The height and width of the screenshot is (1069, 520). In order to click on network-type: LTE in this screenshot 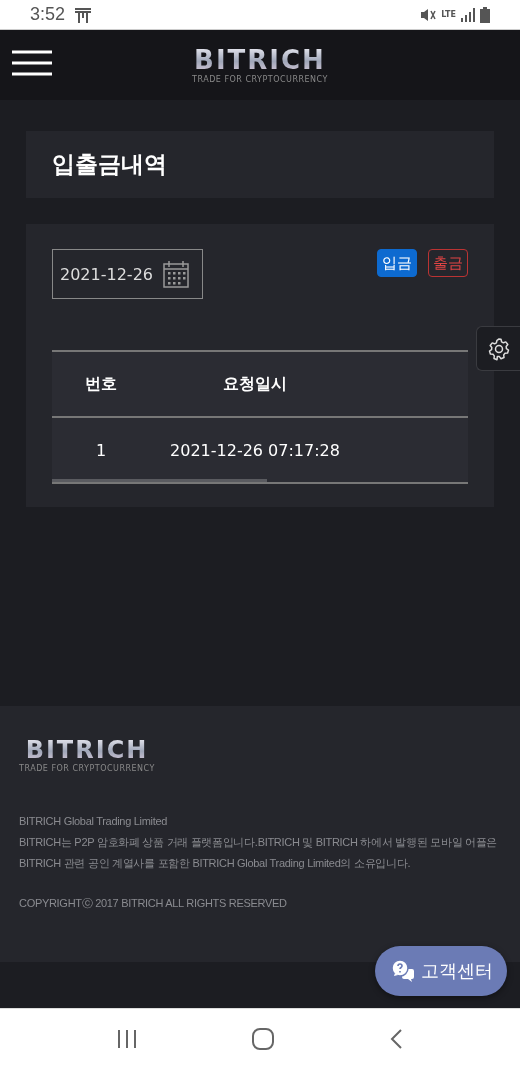, I will do `click(448, 14)`.